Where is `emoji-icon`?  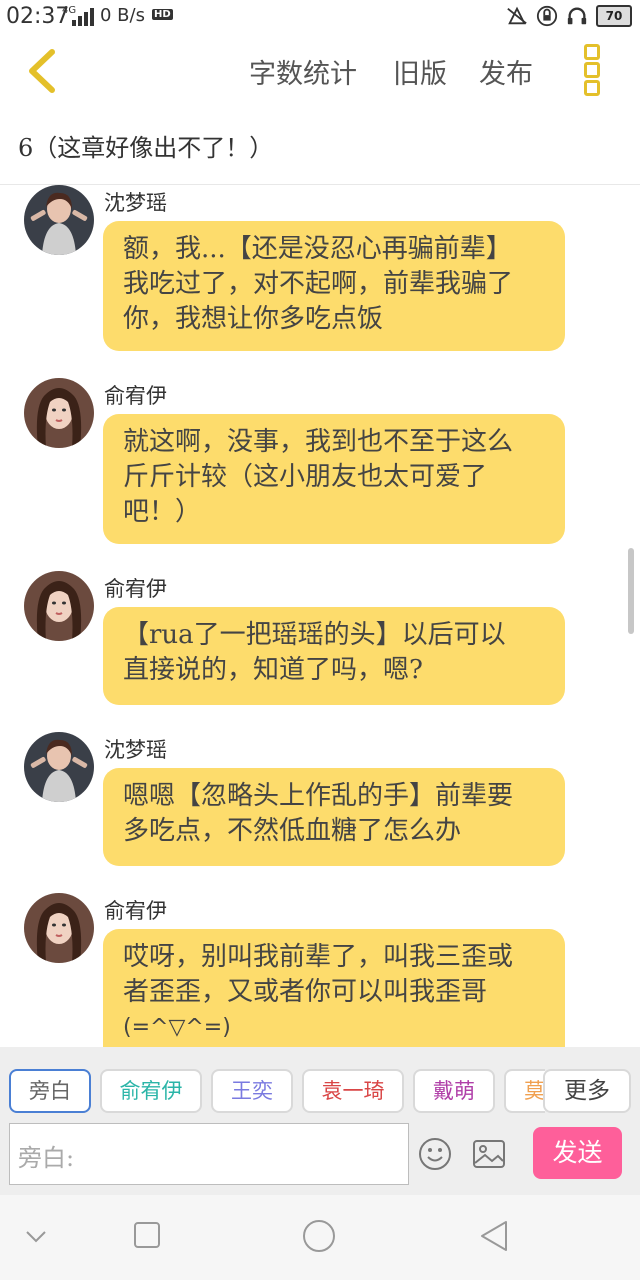 emoji-icon is located at coordinates (435, 1154).